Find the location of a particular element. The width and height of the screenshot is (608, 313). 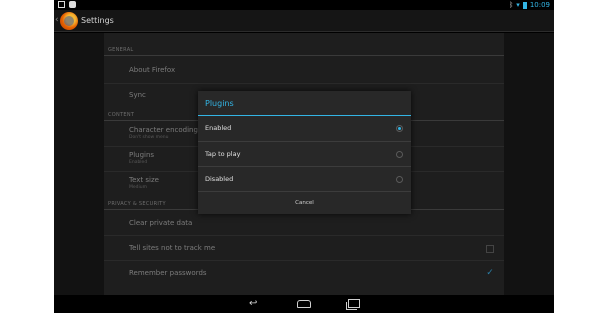

settings-item-do-not-track: Tell sites not to track me is located at coordinates (316, 248).